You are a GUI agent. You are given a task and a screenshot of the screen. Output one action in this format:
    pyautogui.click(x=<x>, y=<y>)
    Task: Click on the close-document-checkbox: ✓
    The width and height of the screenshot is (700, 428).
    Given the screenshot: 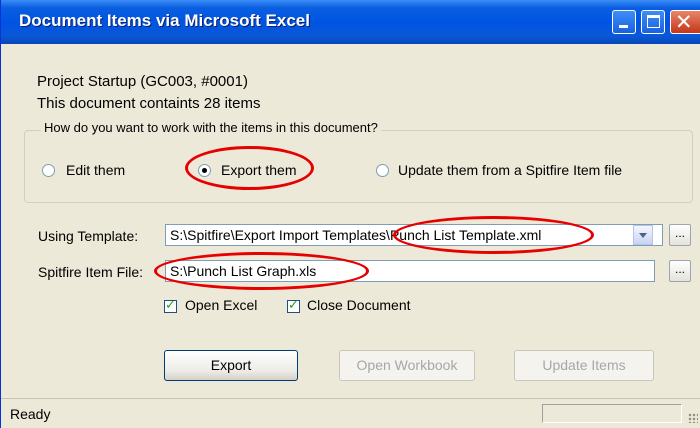 What is the action you would take?
    pyautogui.click(x=293, y=305)
    